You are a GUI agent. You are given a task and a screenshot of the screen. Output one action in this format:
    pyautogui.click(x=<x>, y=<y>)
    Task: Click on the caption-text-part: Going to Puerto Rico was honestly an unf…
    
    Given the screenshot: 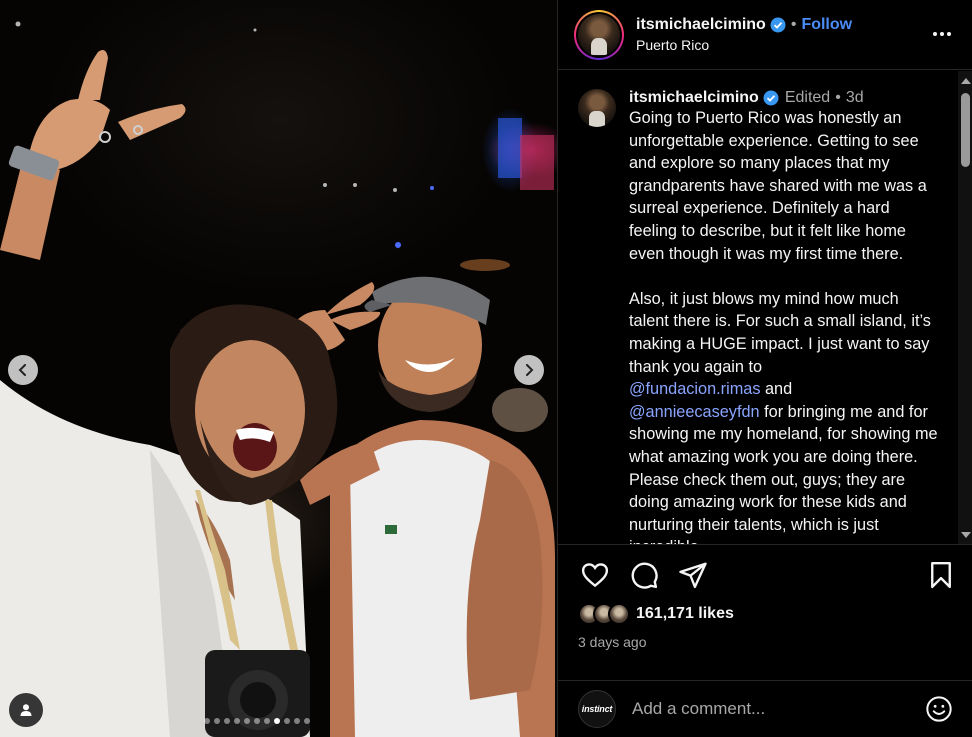 What is the action you would take?
    pyautogui.click(x=780, y=242)
    